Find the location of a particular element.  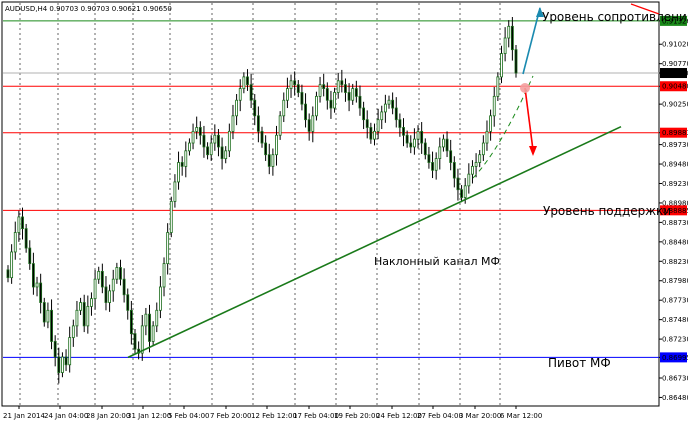

x-tick-label: 27 Feb 04:00 is located at coordinates (440, 416).